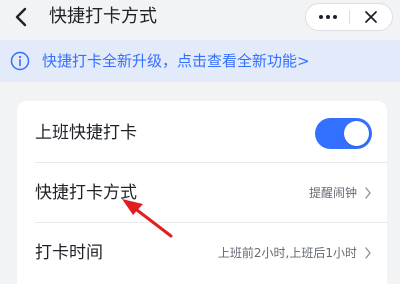  I want to click on more-button, so click(327, 17).